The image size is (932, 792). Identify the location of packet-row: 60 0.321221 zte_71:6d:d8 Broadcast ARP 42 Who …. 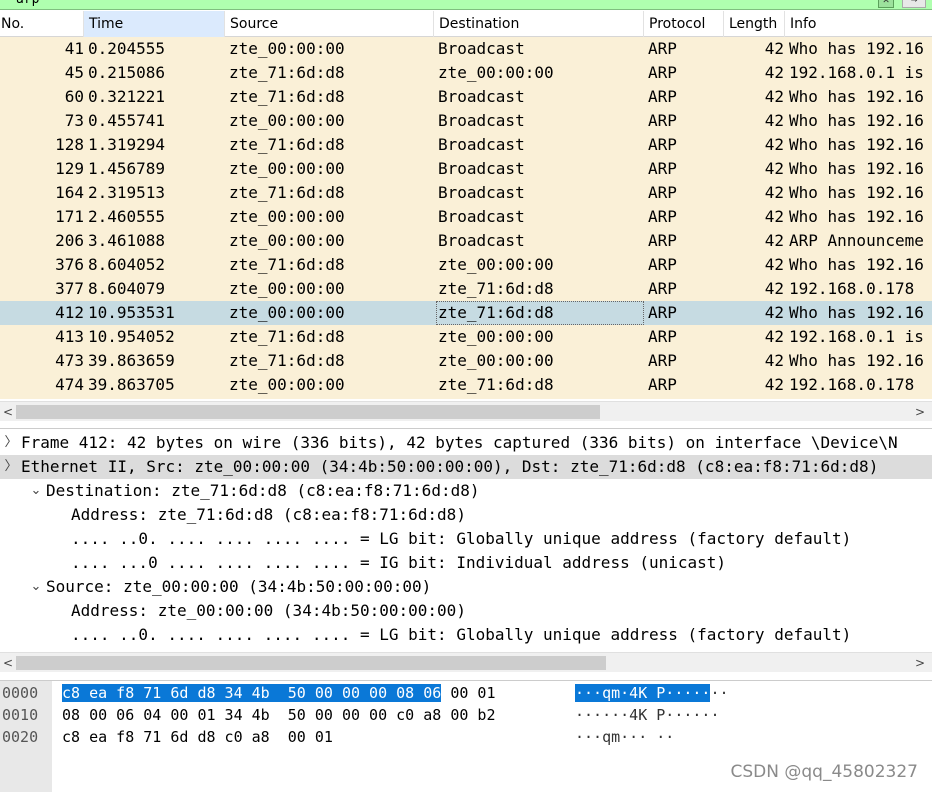
(466, 97).